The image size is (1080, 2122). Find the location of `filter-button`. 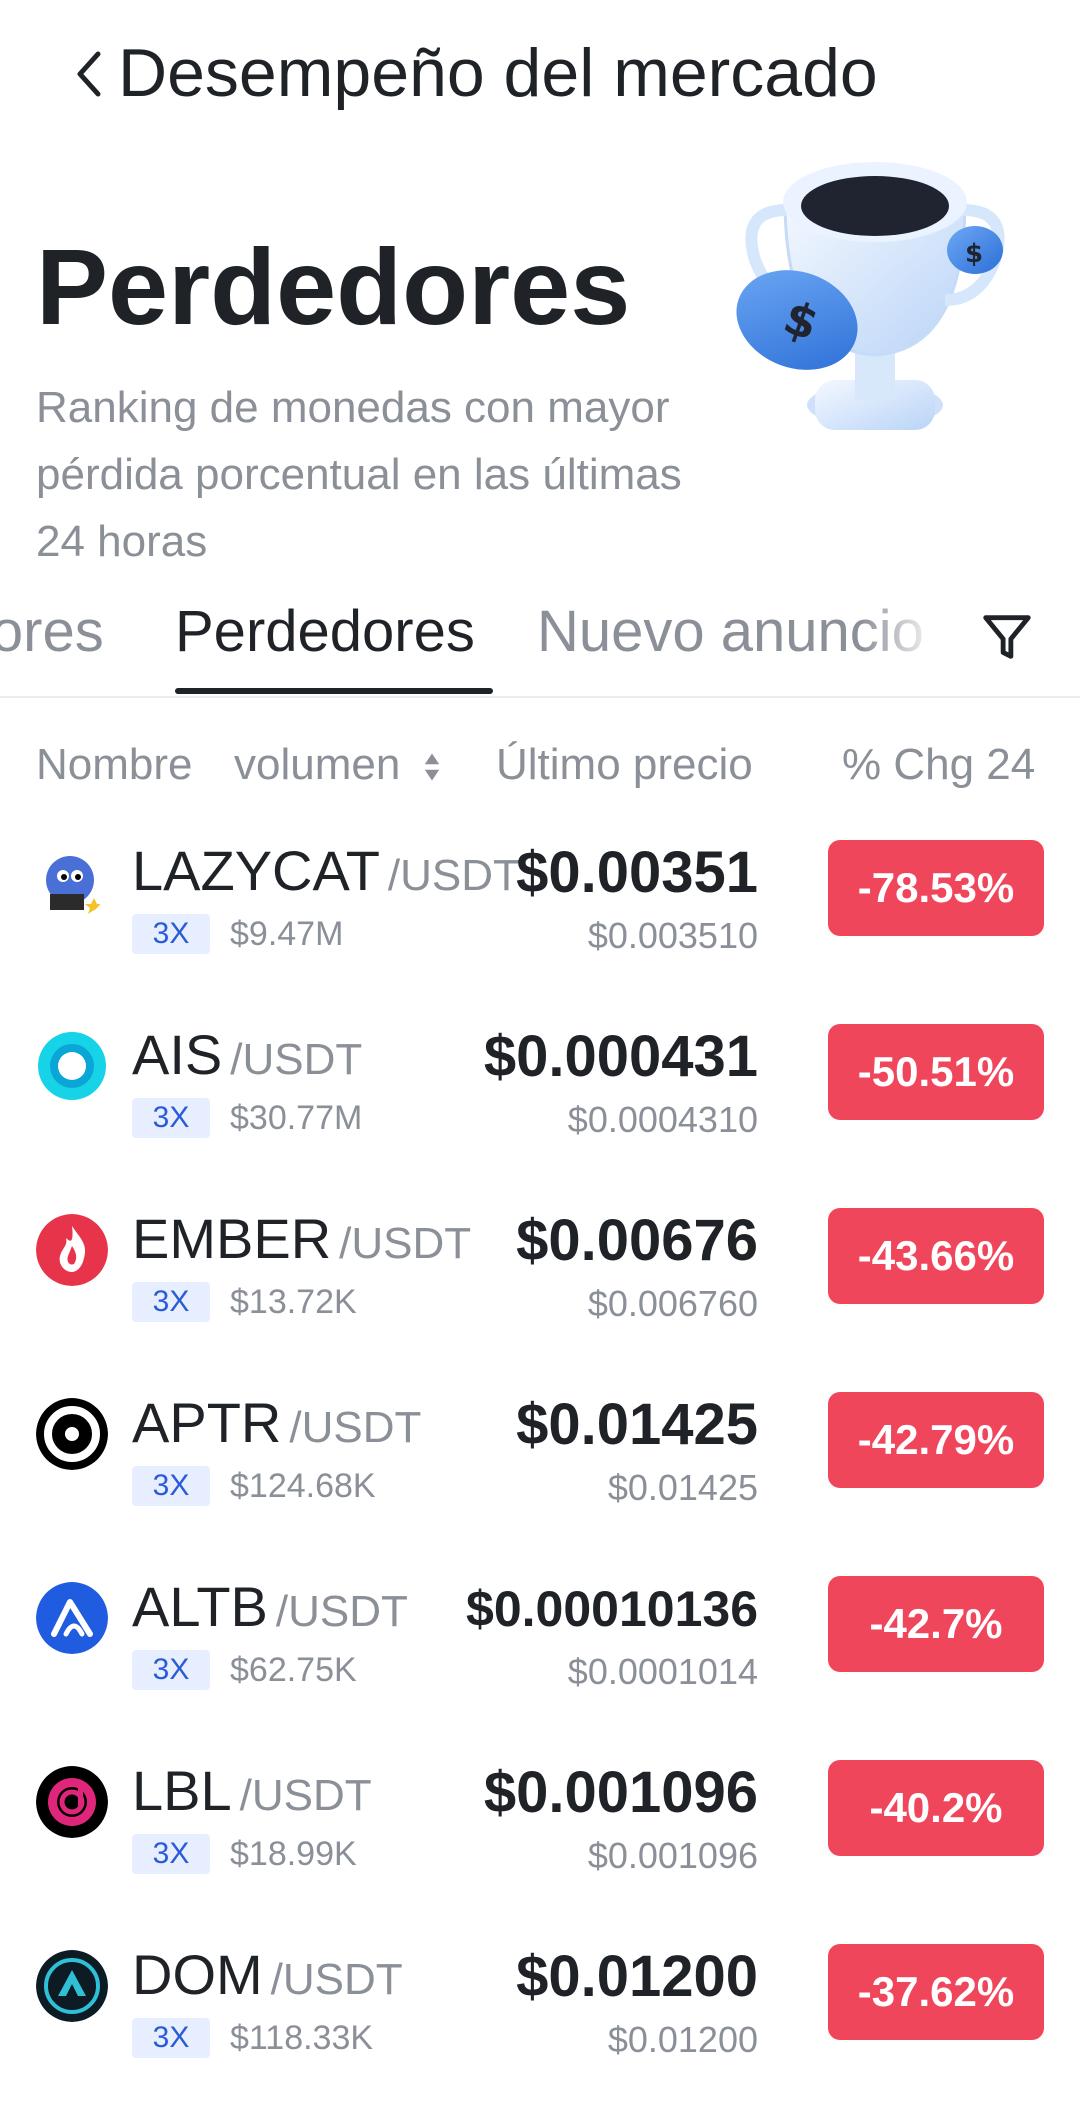

filter-button is located at coordinates (1007, 637).